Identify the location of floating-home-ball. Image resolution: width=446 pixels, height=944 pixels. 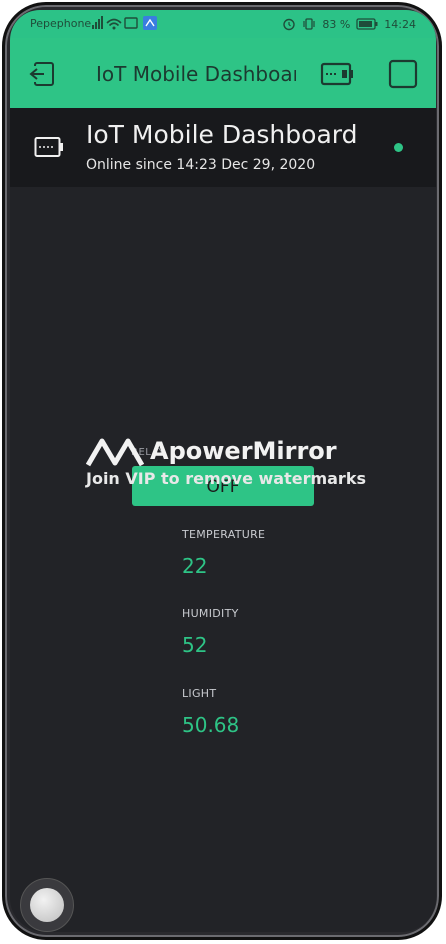
(47, 905).